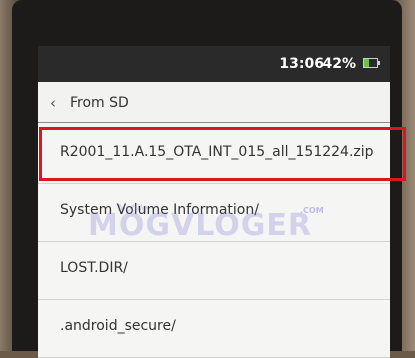 The height and width of the screenshot is (358, 415). Describe the element at coordinates (53, 103) in the screenshot. I see `back-arrow-icon: ‹` at that location.